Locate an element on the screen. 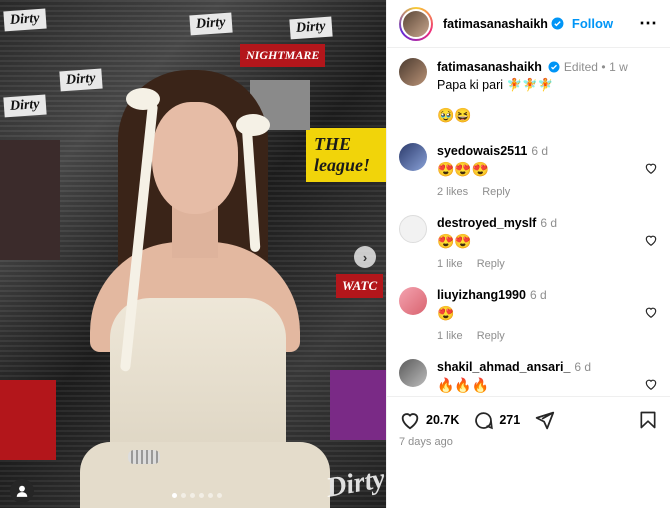 The image size is (670, 508). comment: syedowais2511 6 d 😍😍😍 2 likes Reply is located at coordinates (528, 170).